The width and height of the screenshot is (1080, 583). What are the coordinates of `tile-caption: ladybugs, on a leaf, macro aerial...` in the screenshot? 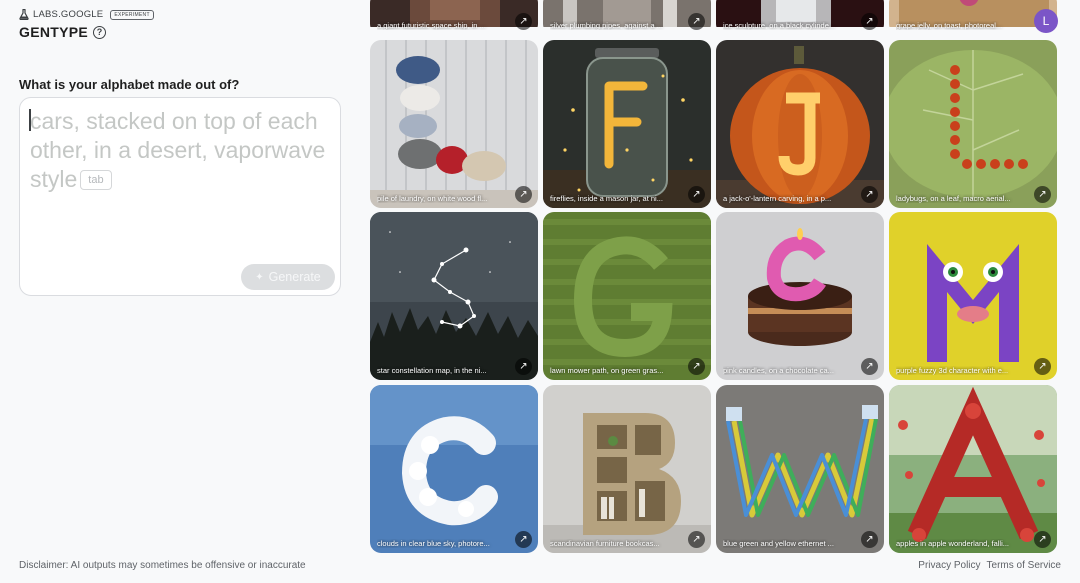 It's located at (953, 198).